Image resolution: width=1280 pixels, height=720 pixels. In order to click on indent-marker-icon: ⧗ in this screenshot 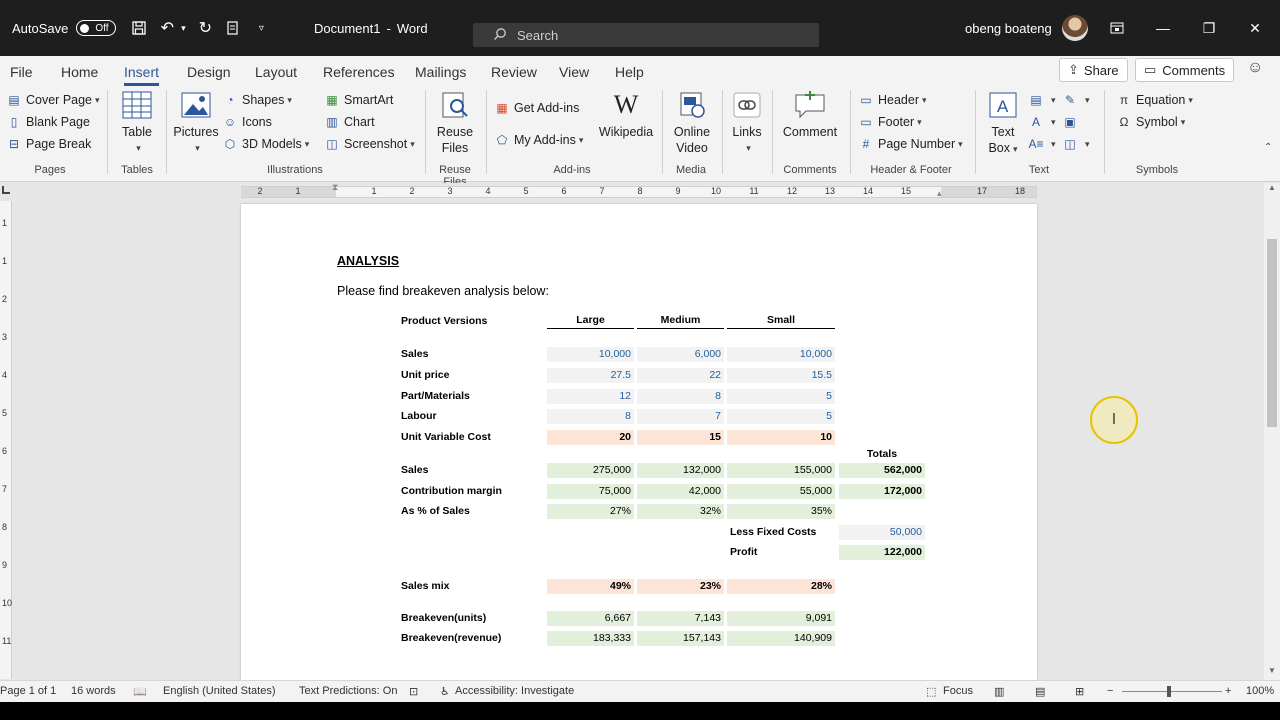, I will do `click(335, 187)`.